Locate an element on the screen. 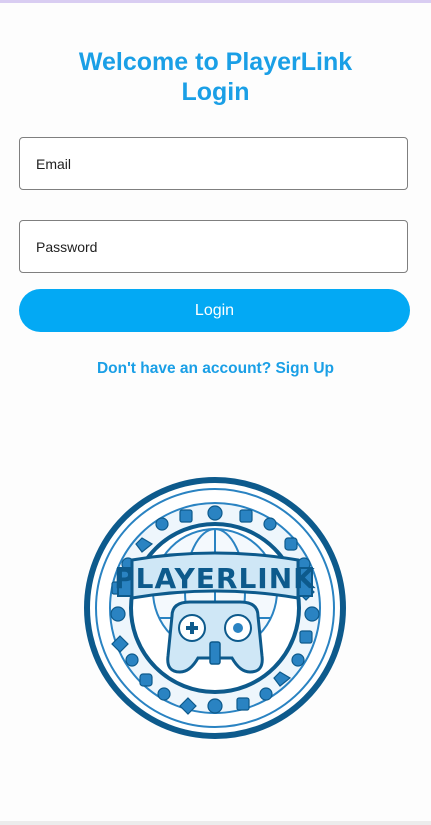  email-field is located at coordinates (213, 163).